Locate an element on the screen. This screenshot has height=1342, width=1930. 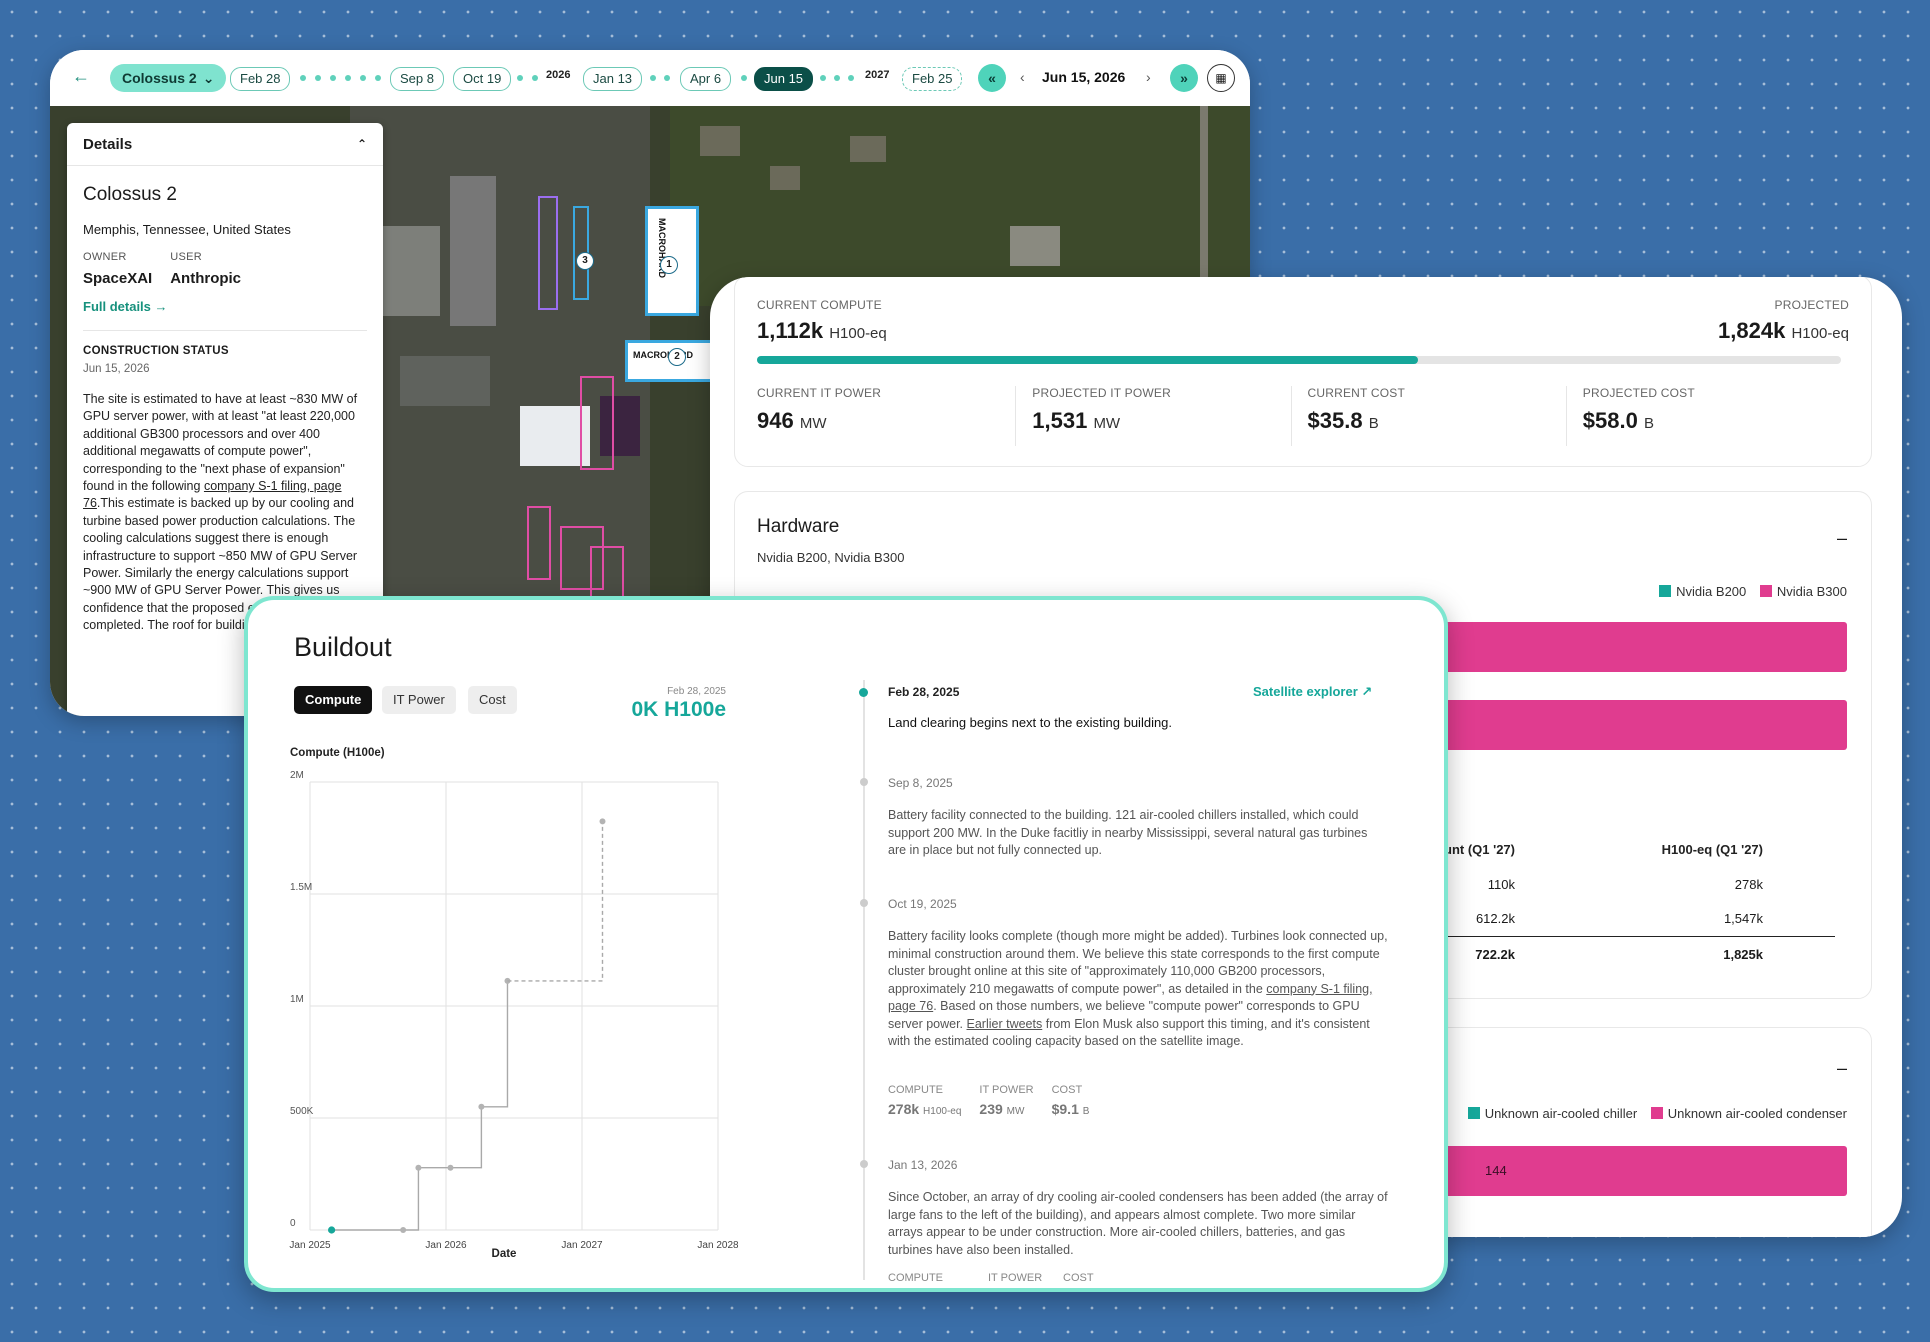
timeline-chip-feb28: Feb 28 is located at coordinates (260, 79).